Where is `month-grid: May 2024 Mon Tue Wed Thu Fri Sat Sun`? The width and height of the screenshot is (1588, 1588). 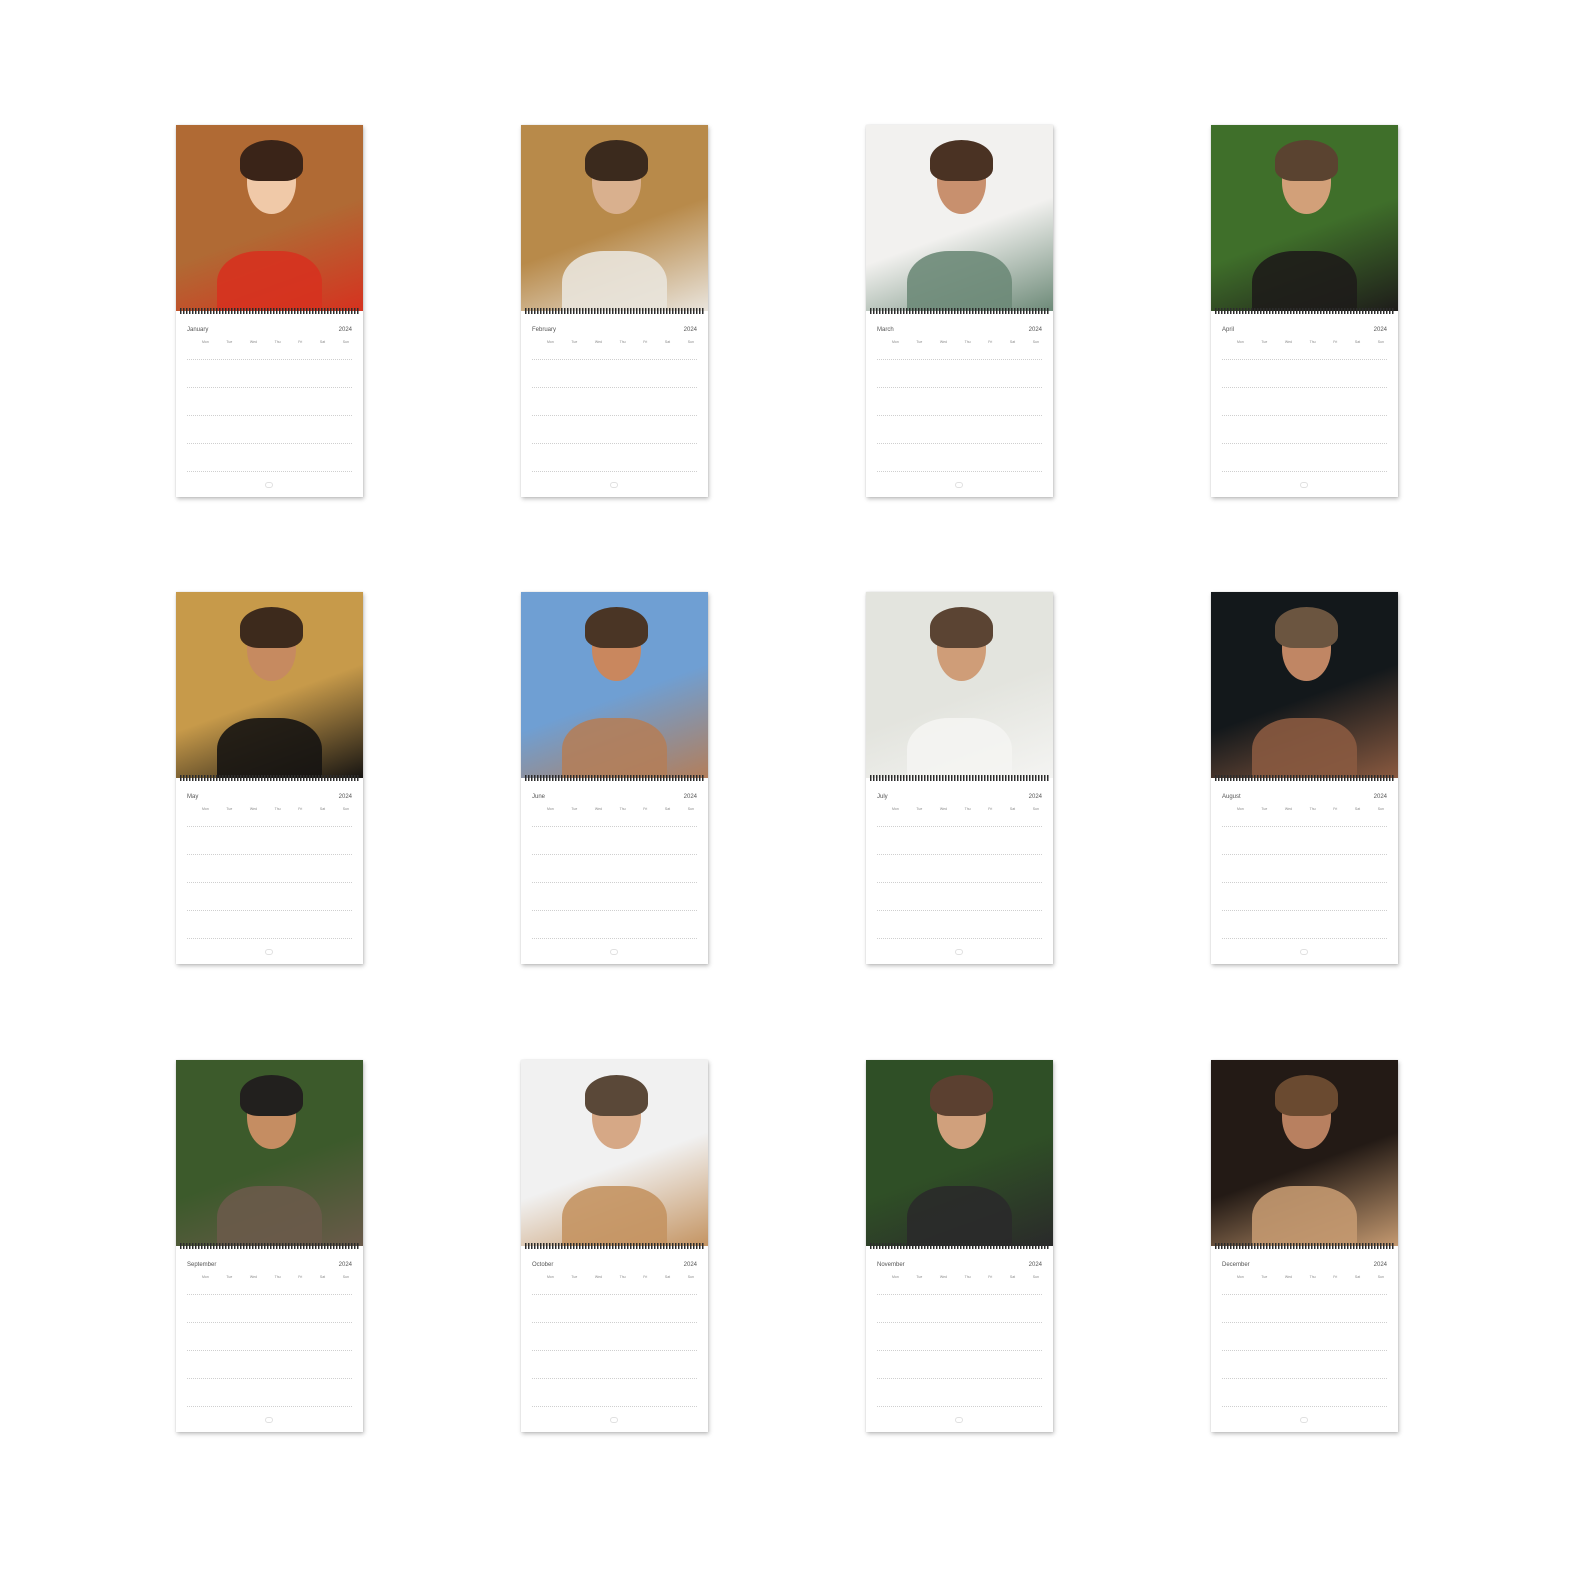 month-grid: May 2024 Mon Tue Wed Thu Fri Sat Sun is located at coordinates (269, 873).